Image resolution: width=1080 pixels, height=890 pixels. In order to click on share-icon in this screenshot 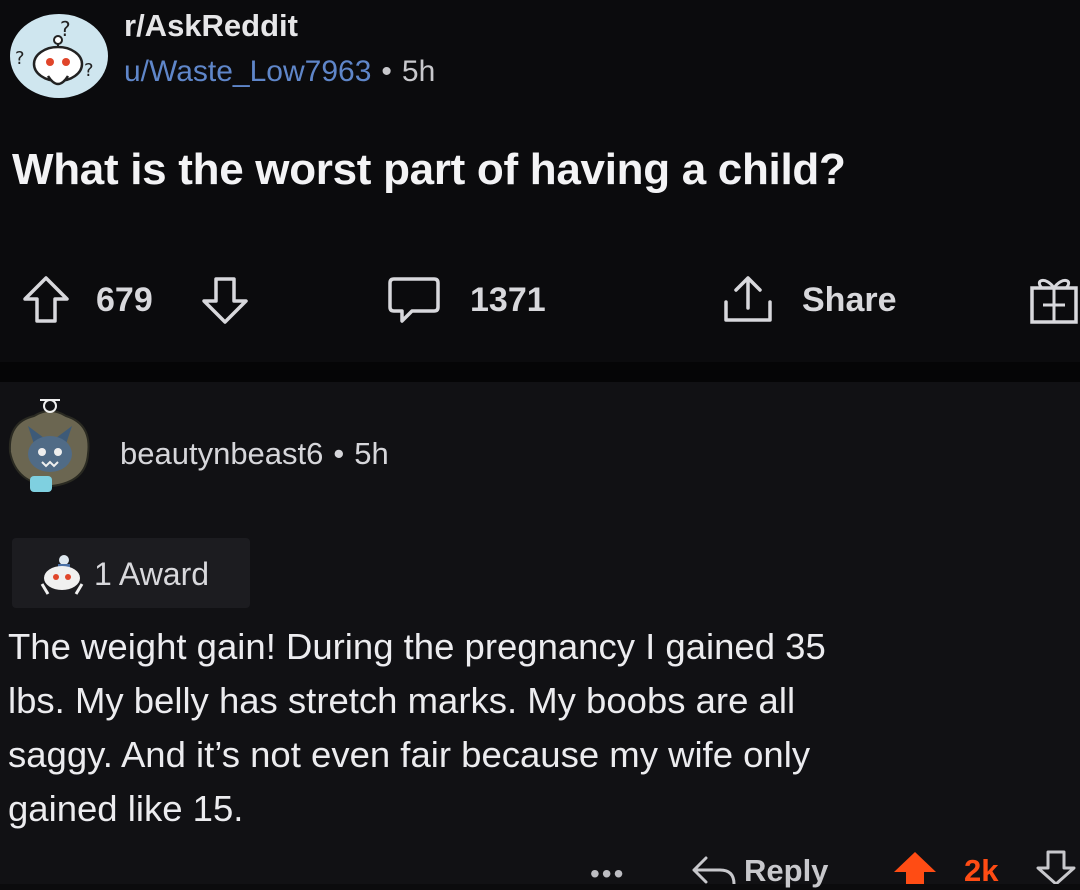, I will do `click(748, 300)`.